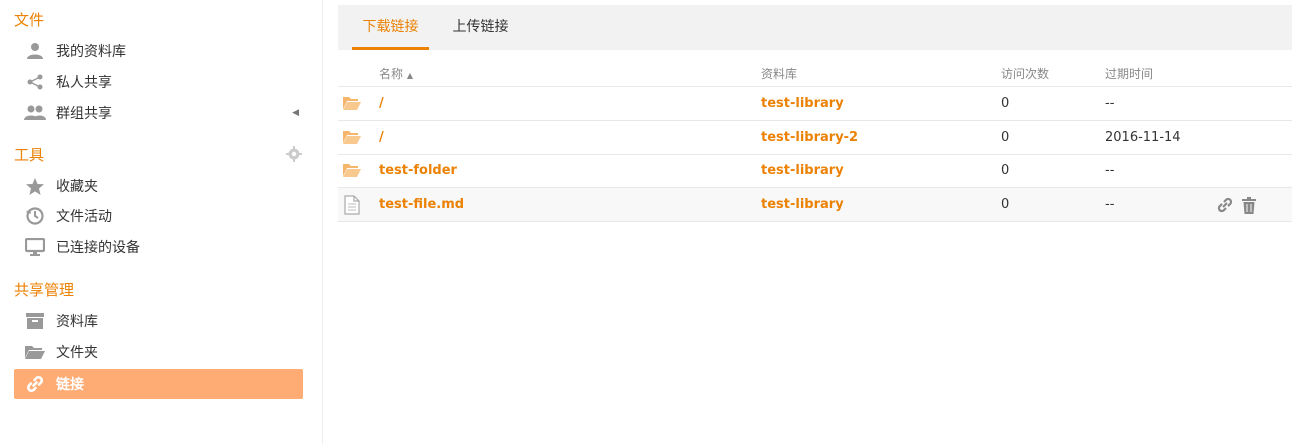 The width and height of the screenshot is (1297, 444). I want to click on sidebar-item-group-share: 群组共享 ◀, so click(158, 113).